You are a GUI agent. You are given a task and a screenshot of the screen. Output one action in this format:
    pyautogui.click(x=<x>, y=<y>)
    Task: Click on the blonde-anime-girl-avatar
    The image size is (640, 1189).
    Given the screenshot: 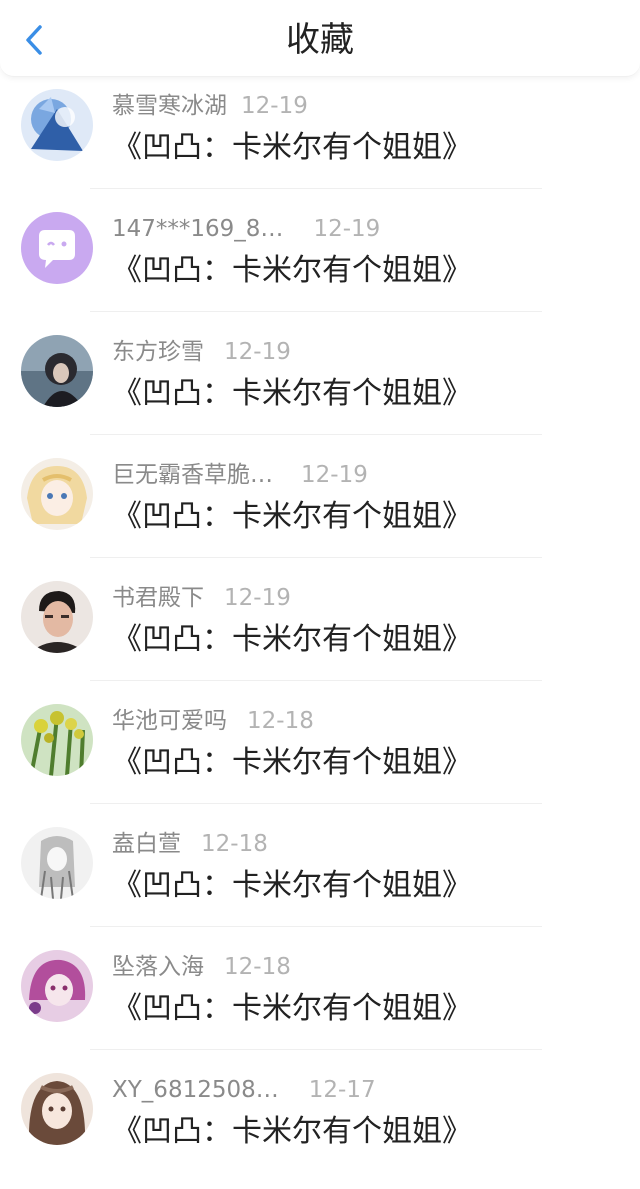 What is the action you would take?
    pyautogui.click(x=57, y=494)
    